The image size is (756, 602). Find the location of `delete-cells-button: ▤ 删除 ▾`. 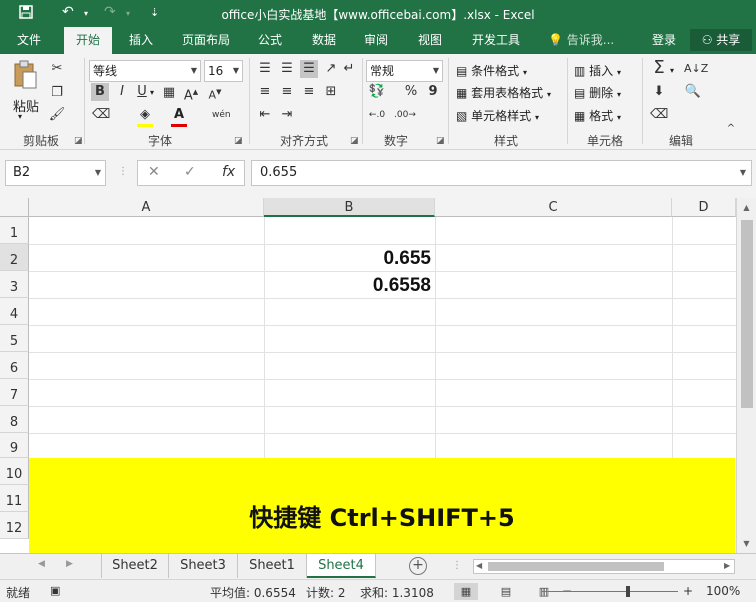

delete-cells-button: ▤ 删除 ▾ is located at coordinates (597, 92).